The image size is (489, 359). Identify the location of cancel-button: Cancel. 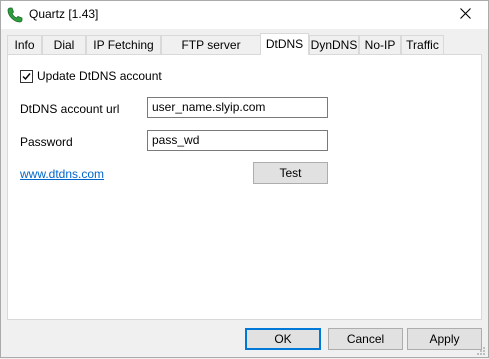
(365, 339).